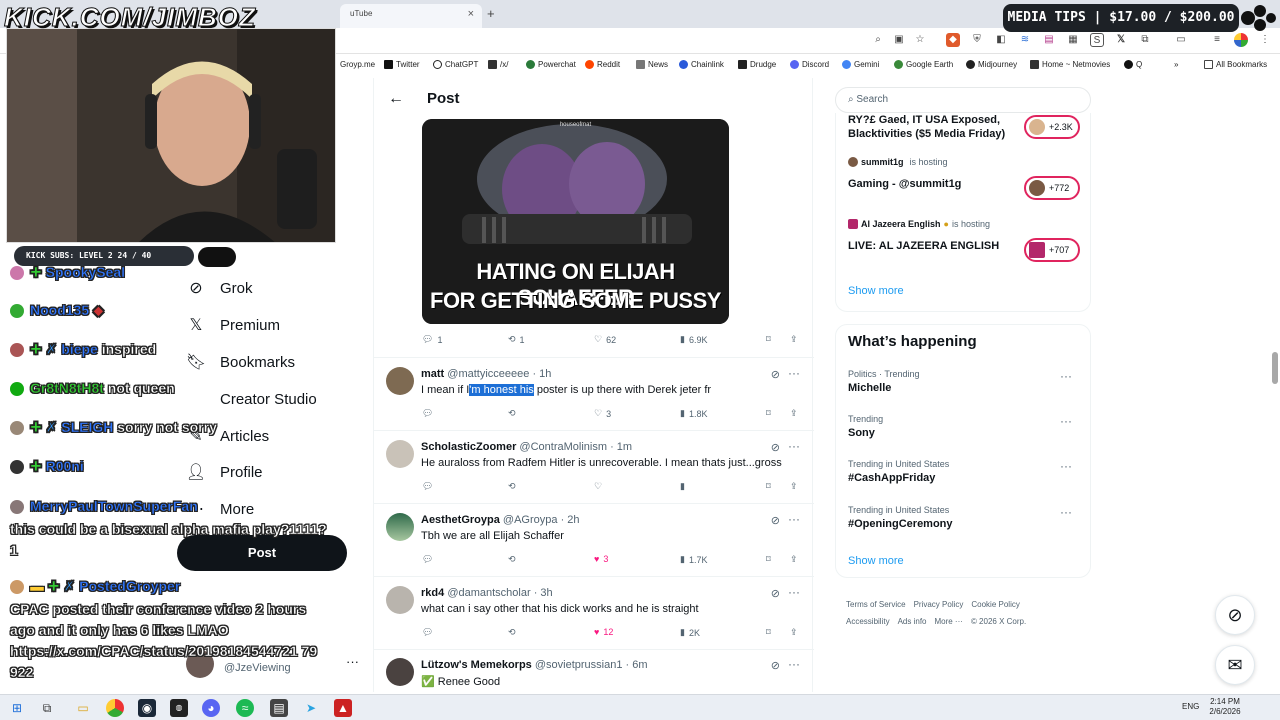 The height and width of the screenshot is (720, 1280). Describe the element at coordinates (211, 708) in the screenshot. I see `discord-icon: ◕` at that location.